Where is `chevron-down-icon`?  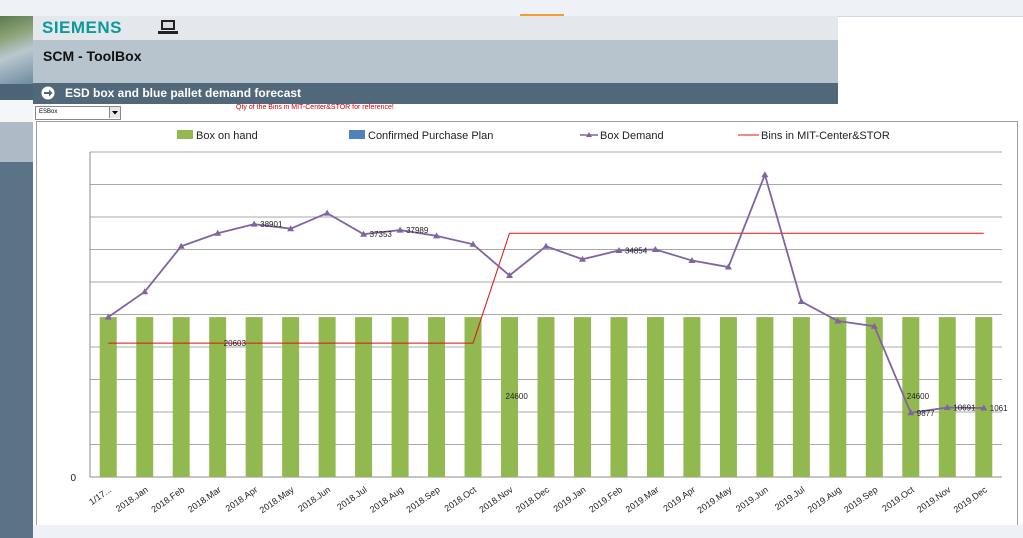
chevron-down-icon is located at coordinates (114, 112).